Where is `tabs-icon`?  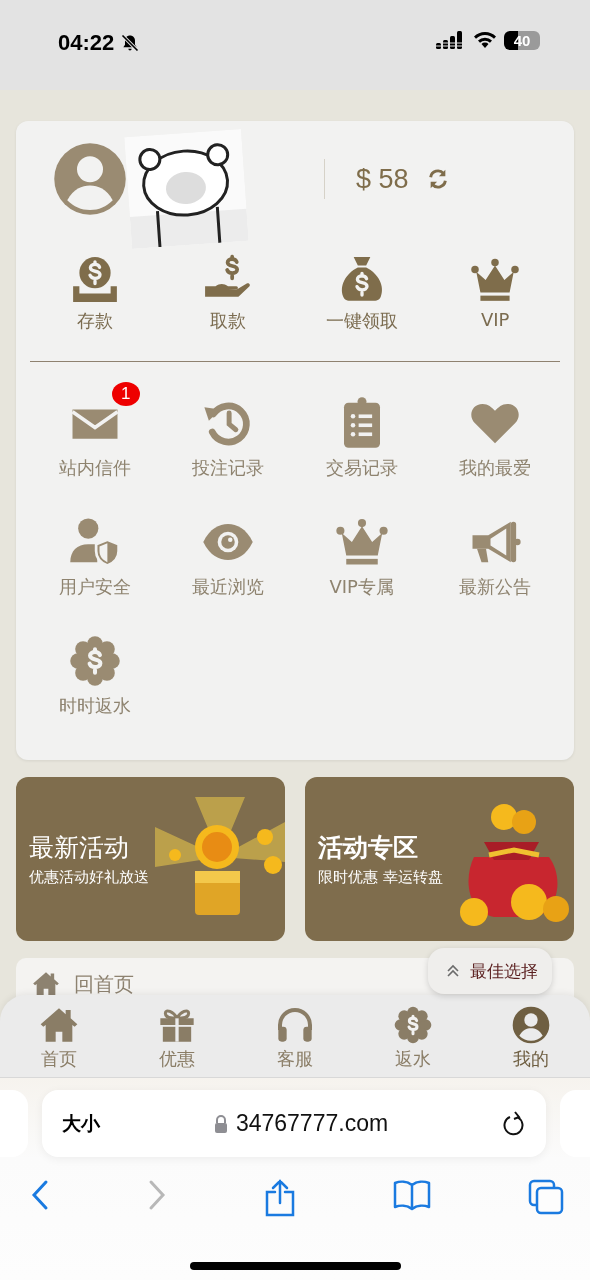 tabs-icon is located at coordinates (546, 1197).